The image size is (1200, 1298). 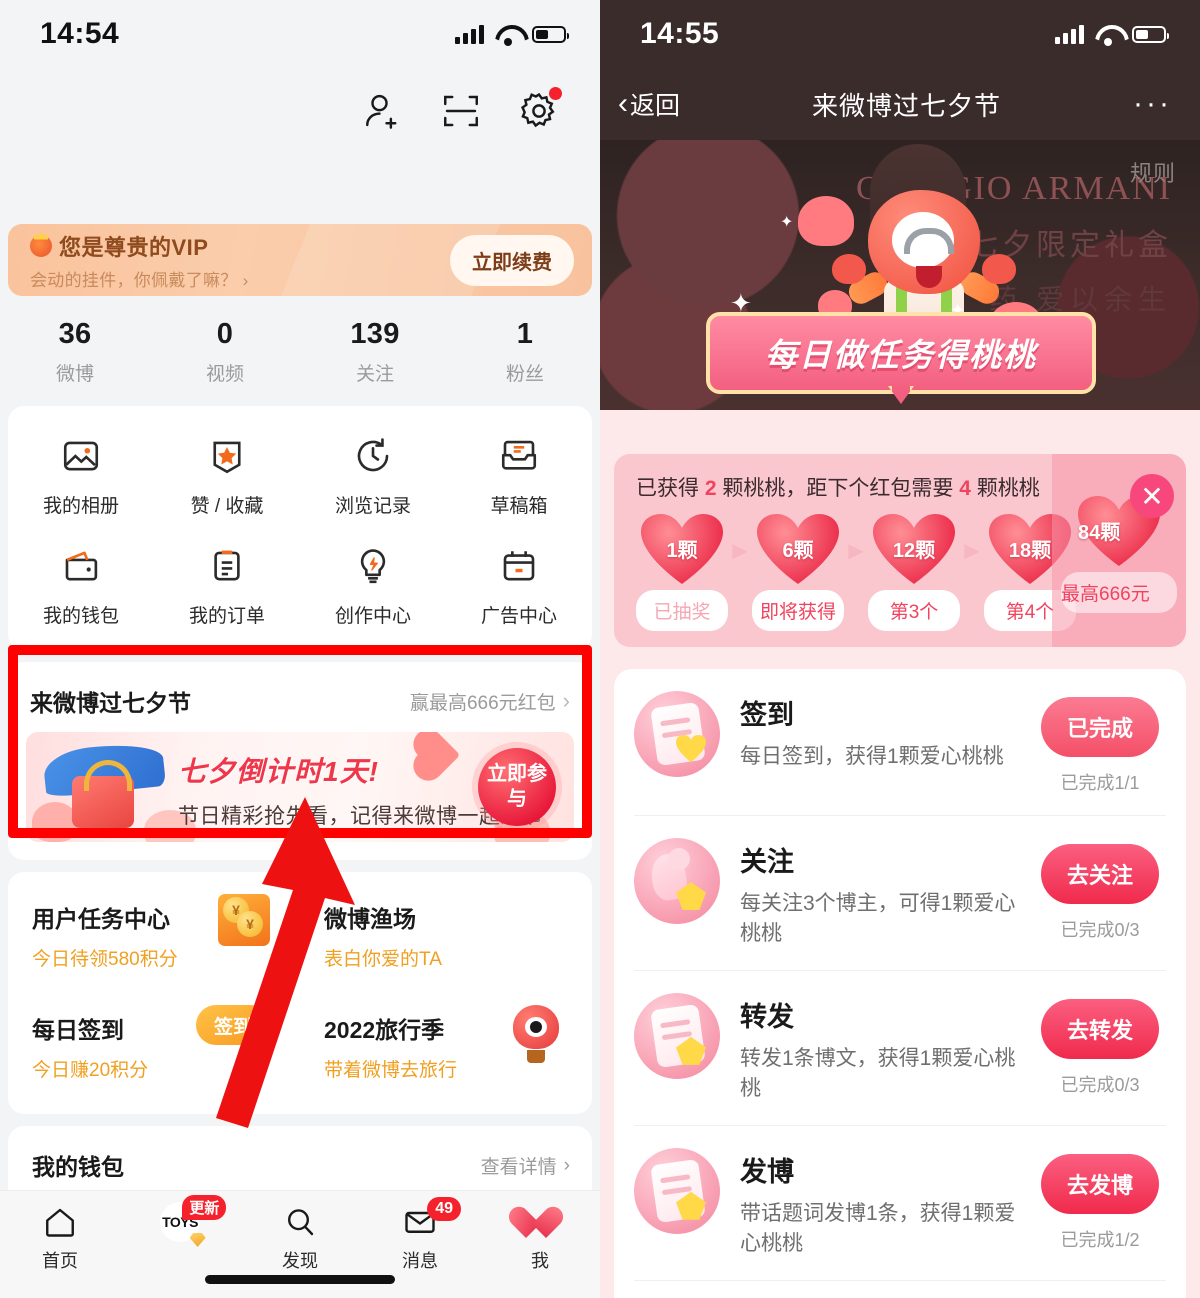 I want to click on stat-value: 0, so click(x=225, y=334).